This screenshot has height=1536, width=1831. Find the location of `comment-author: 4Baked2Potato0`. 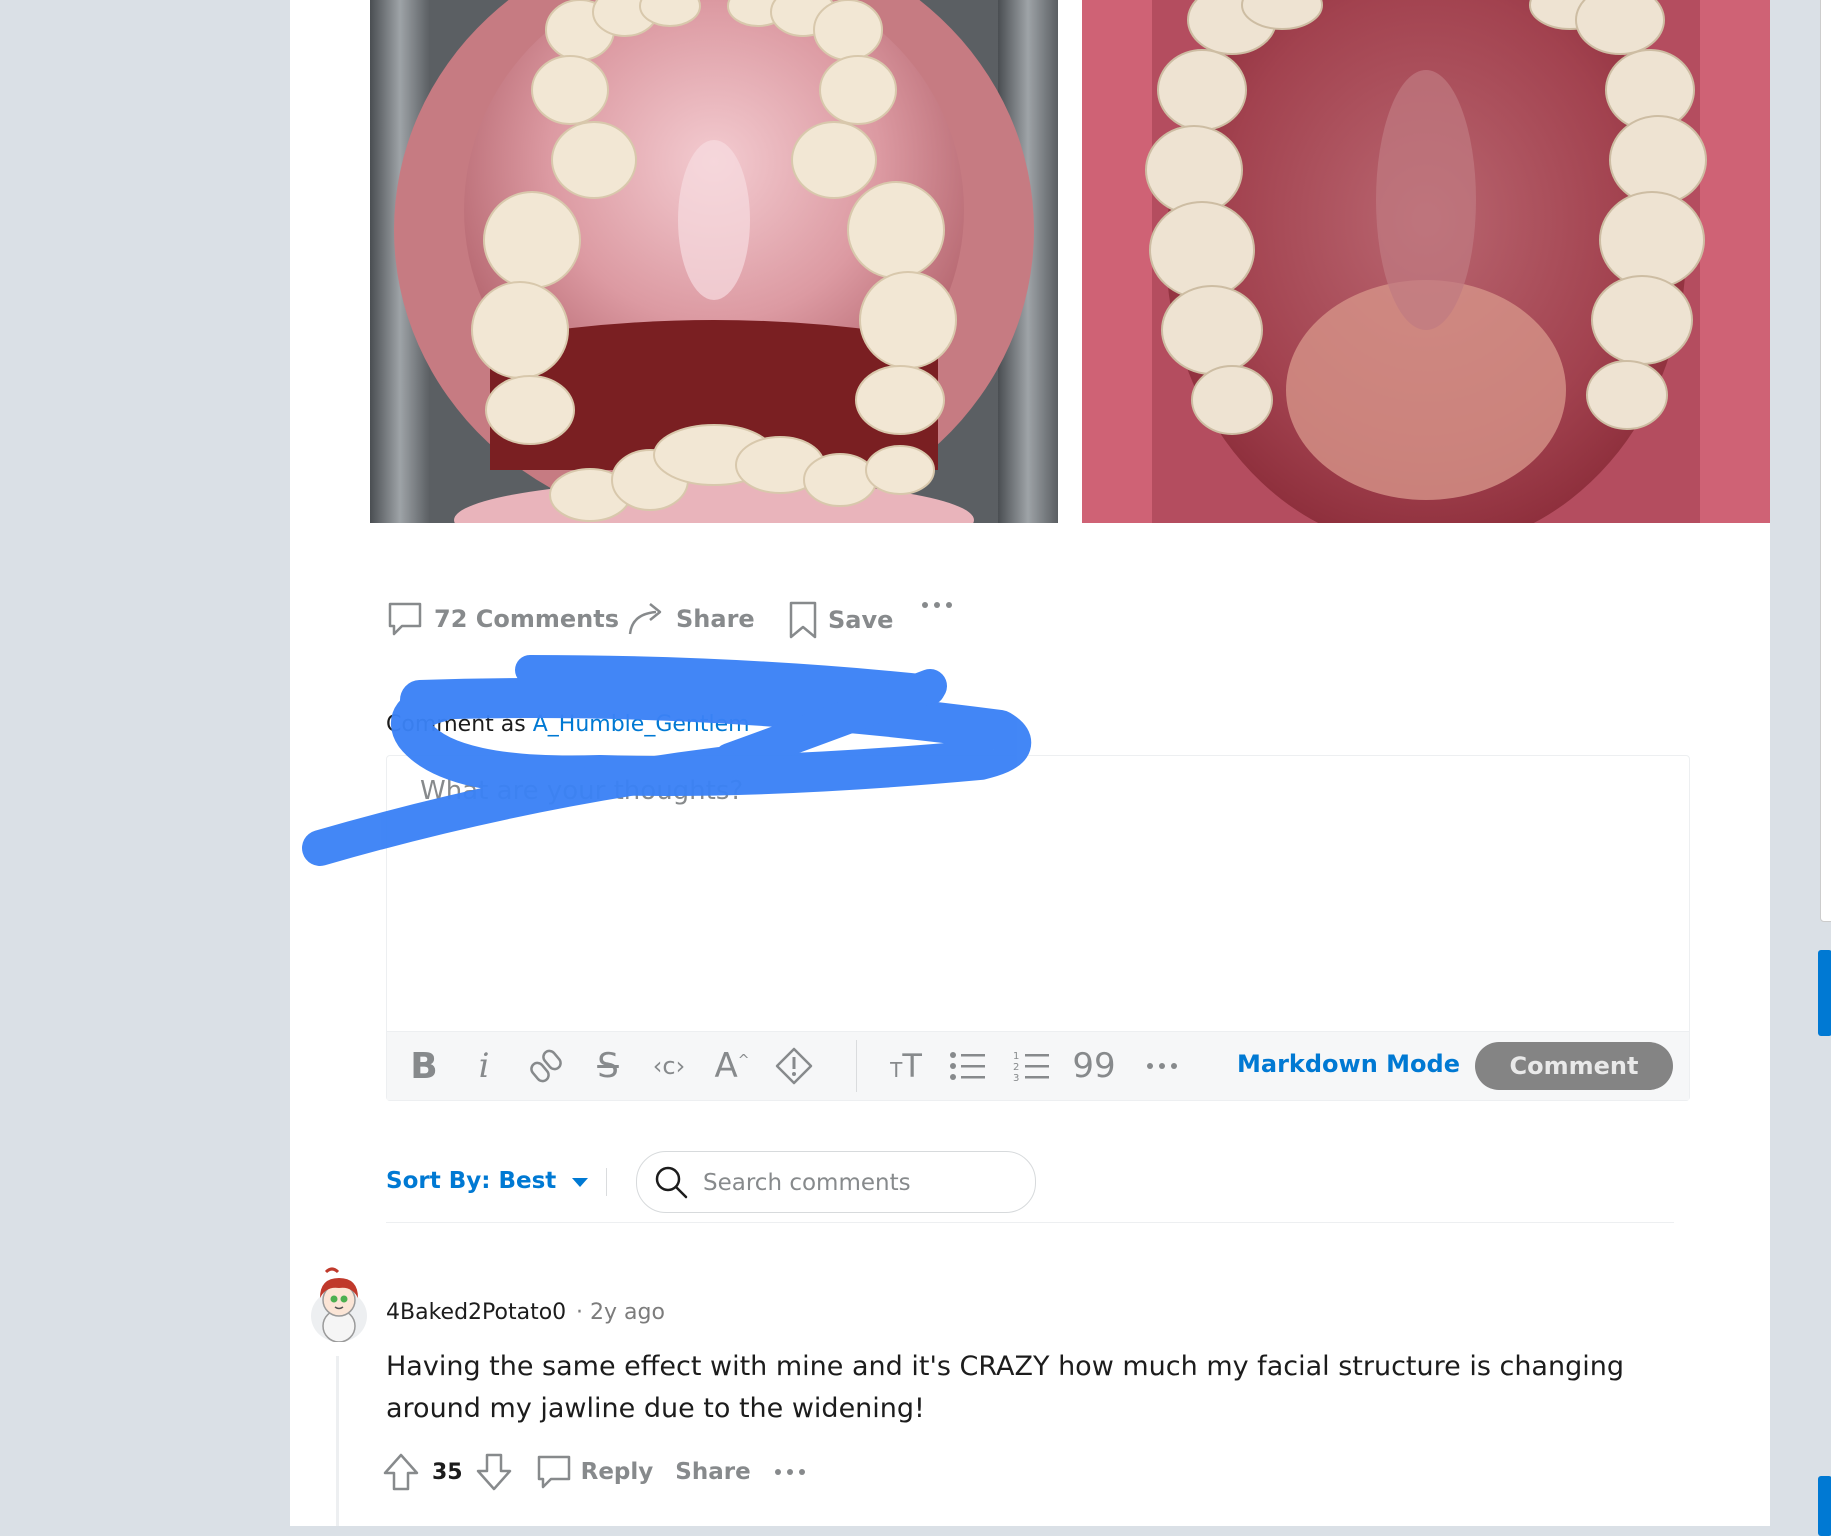

comment-author: 4Baked2Potato0 is located at coordinates (476, 1312).